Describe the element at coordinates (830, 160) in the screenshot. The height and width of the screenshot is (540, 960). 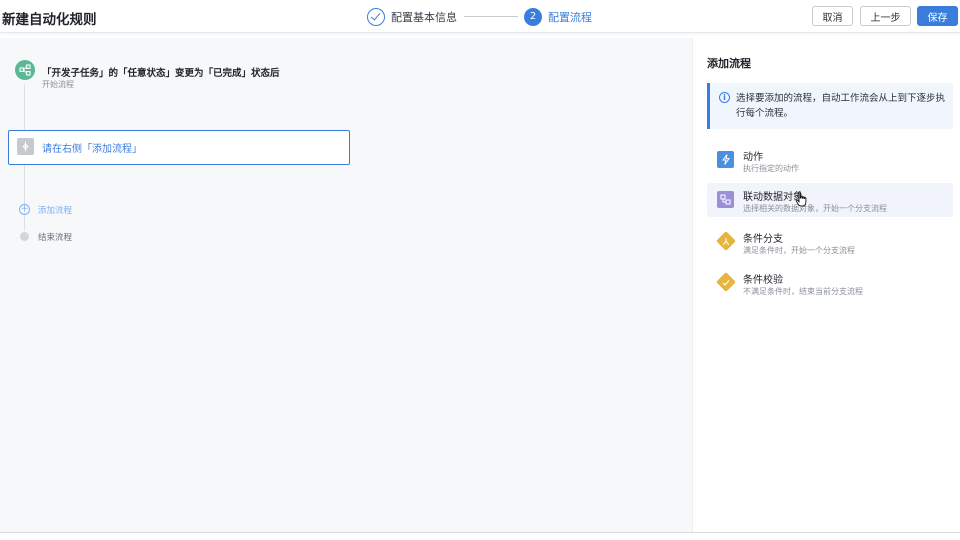
I see `option-action: 动作 执行指定的动作` at that location.